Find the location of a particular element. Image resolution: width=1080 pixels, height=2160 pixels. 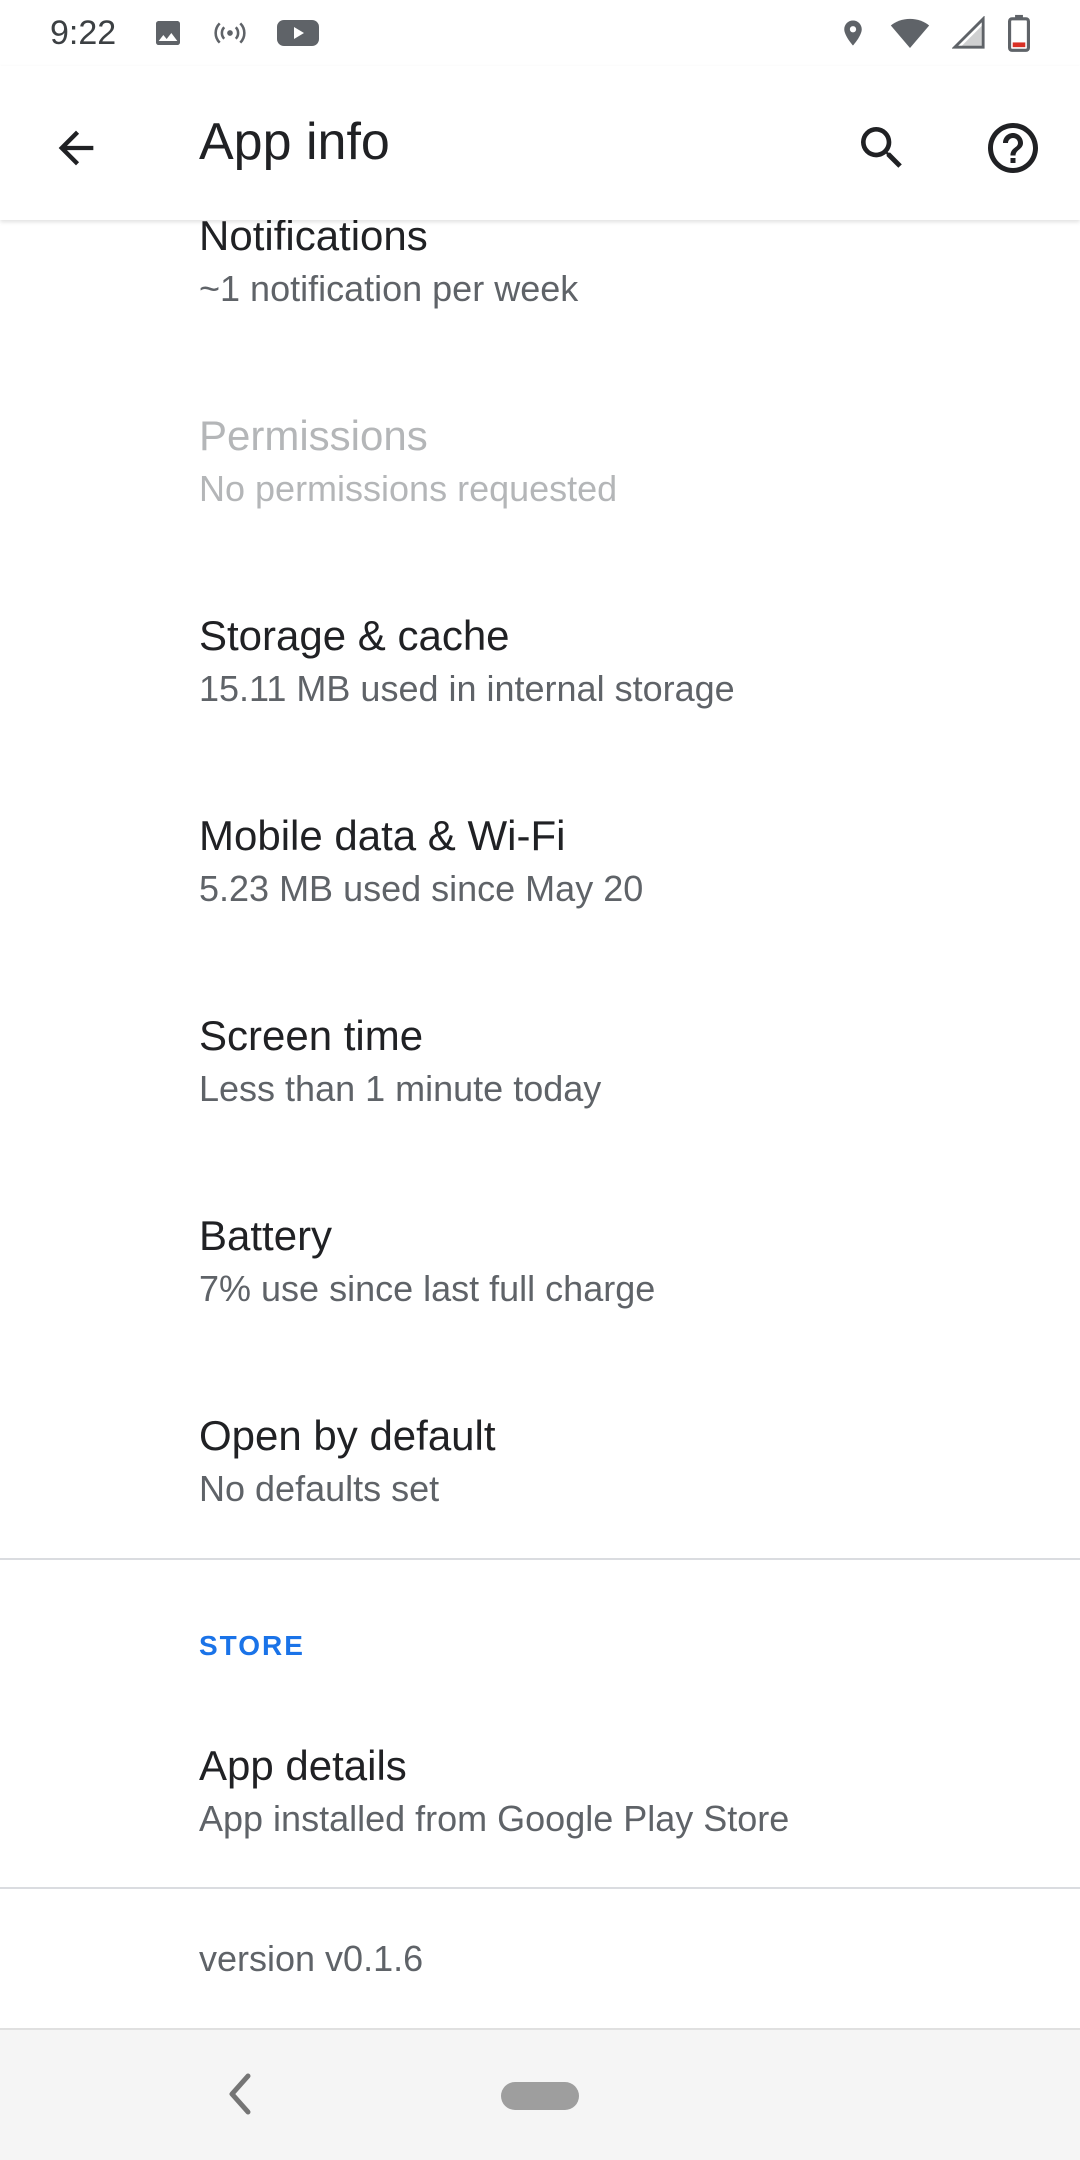

list-item-screen-time: Screen time Less than 1 minute today is located at coordinates (540, 1100).